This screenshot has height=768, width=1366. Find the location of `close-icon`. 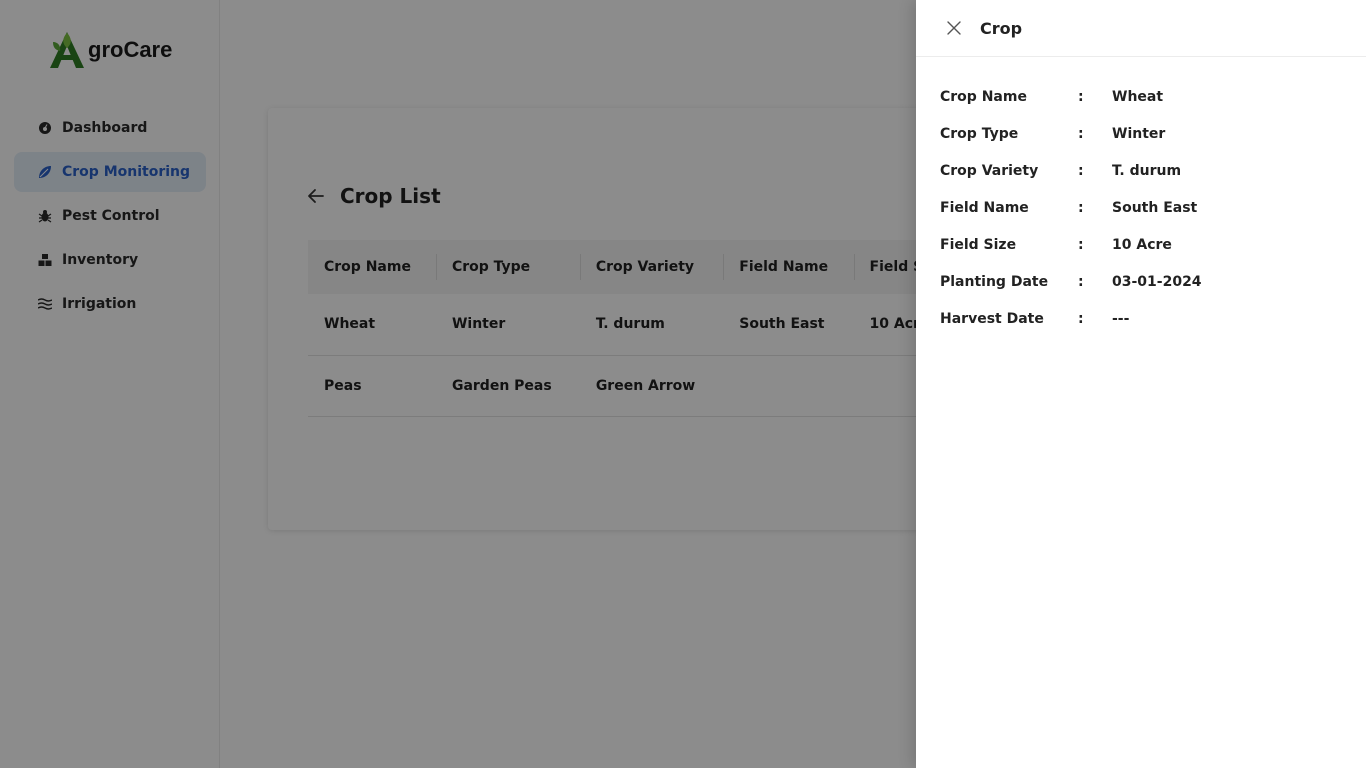

close-icon is located at coordinates (954, 28).